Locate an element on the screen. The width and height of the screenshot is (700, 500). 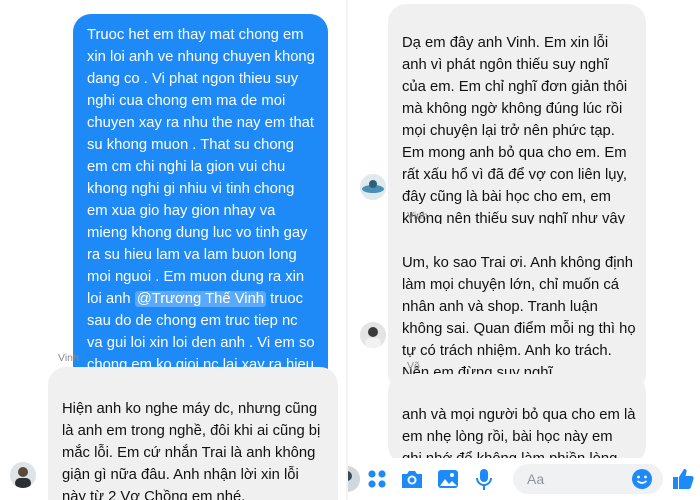
camera-icon is located at coordinates (412, 479).